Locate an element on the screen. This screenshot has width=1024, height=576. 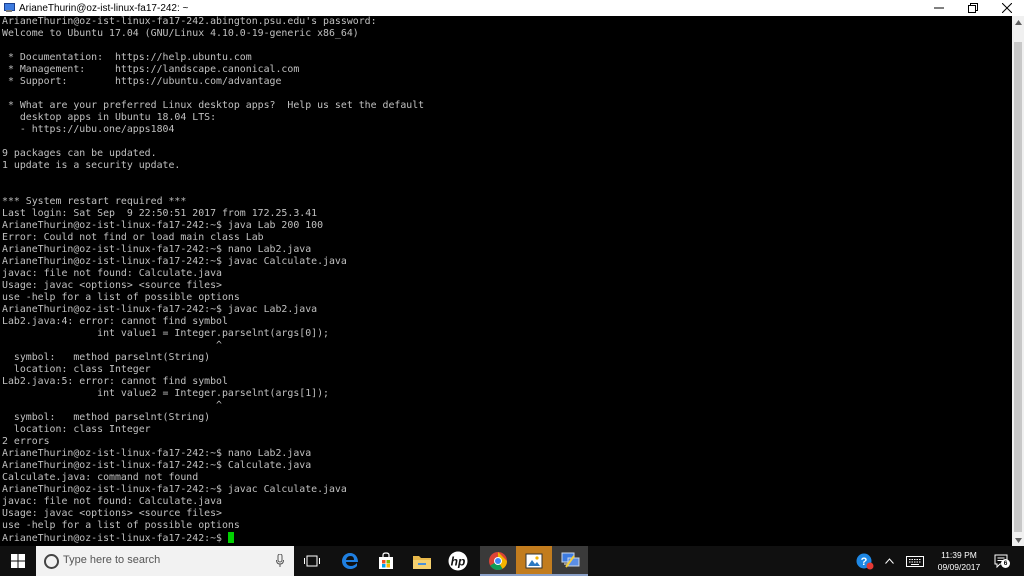
cortana-icon is located at coordinates (51, 561).